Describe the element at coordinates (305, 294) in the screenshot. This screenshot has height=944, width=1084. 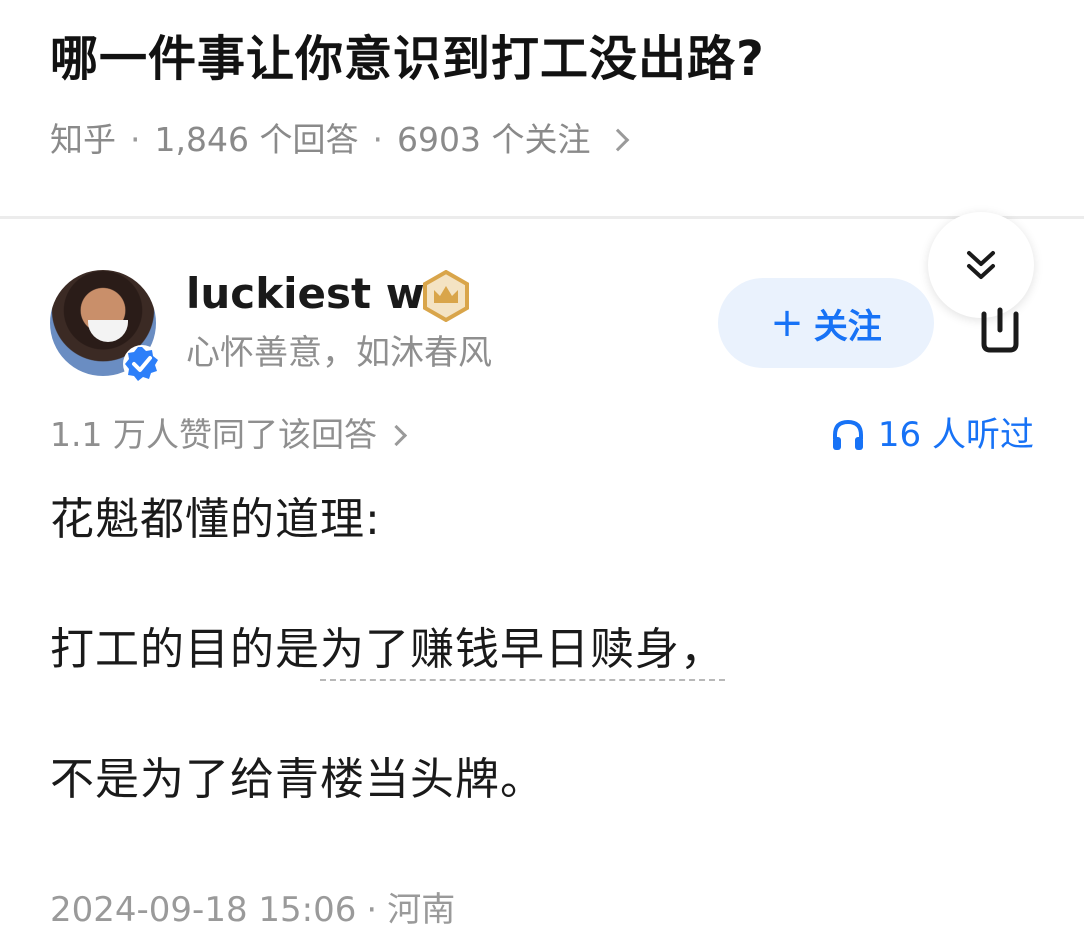
I see `author-name: luckiest w` at that location.